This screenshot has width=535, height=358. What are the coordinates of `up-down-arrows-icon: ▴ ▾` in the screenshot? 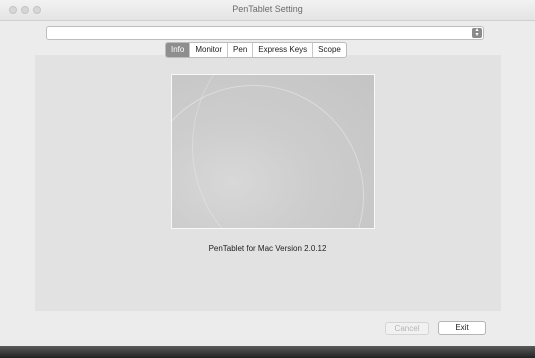 It's located at (477, 32).